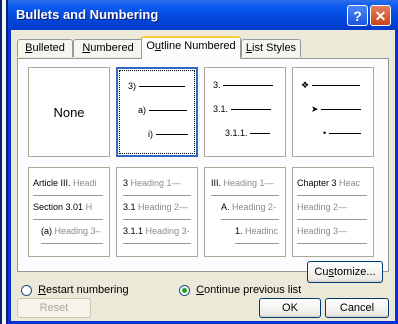 The height and width of the screenshot is (324, 398). Describe the element at coordinates (133, 231) in the screenshot. I see `level-3-label: 3.1.1` at that location.